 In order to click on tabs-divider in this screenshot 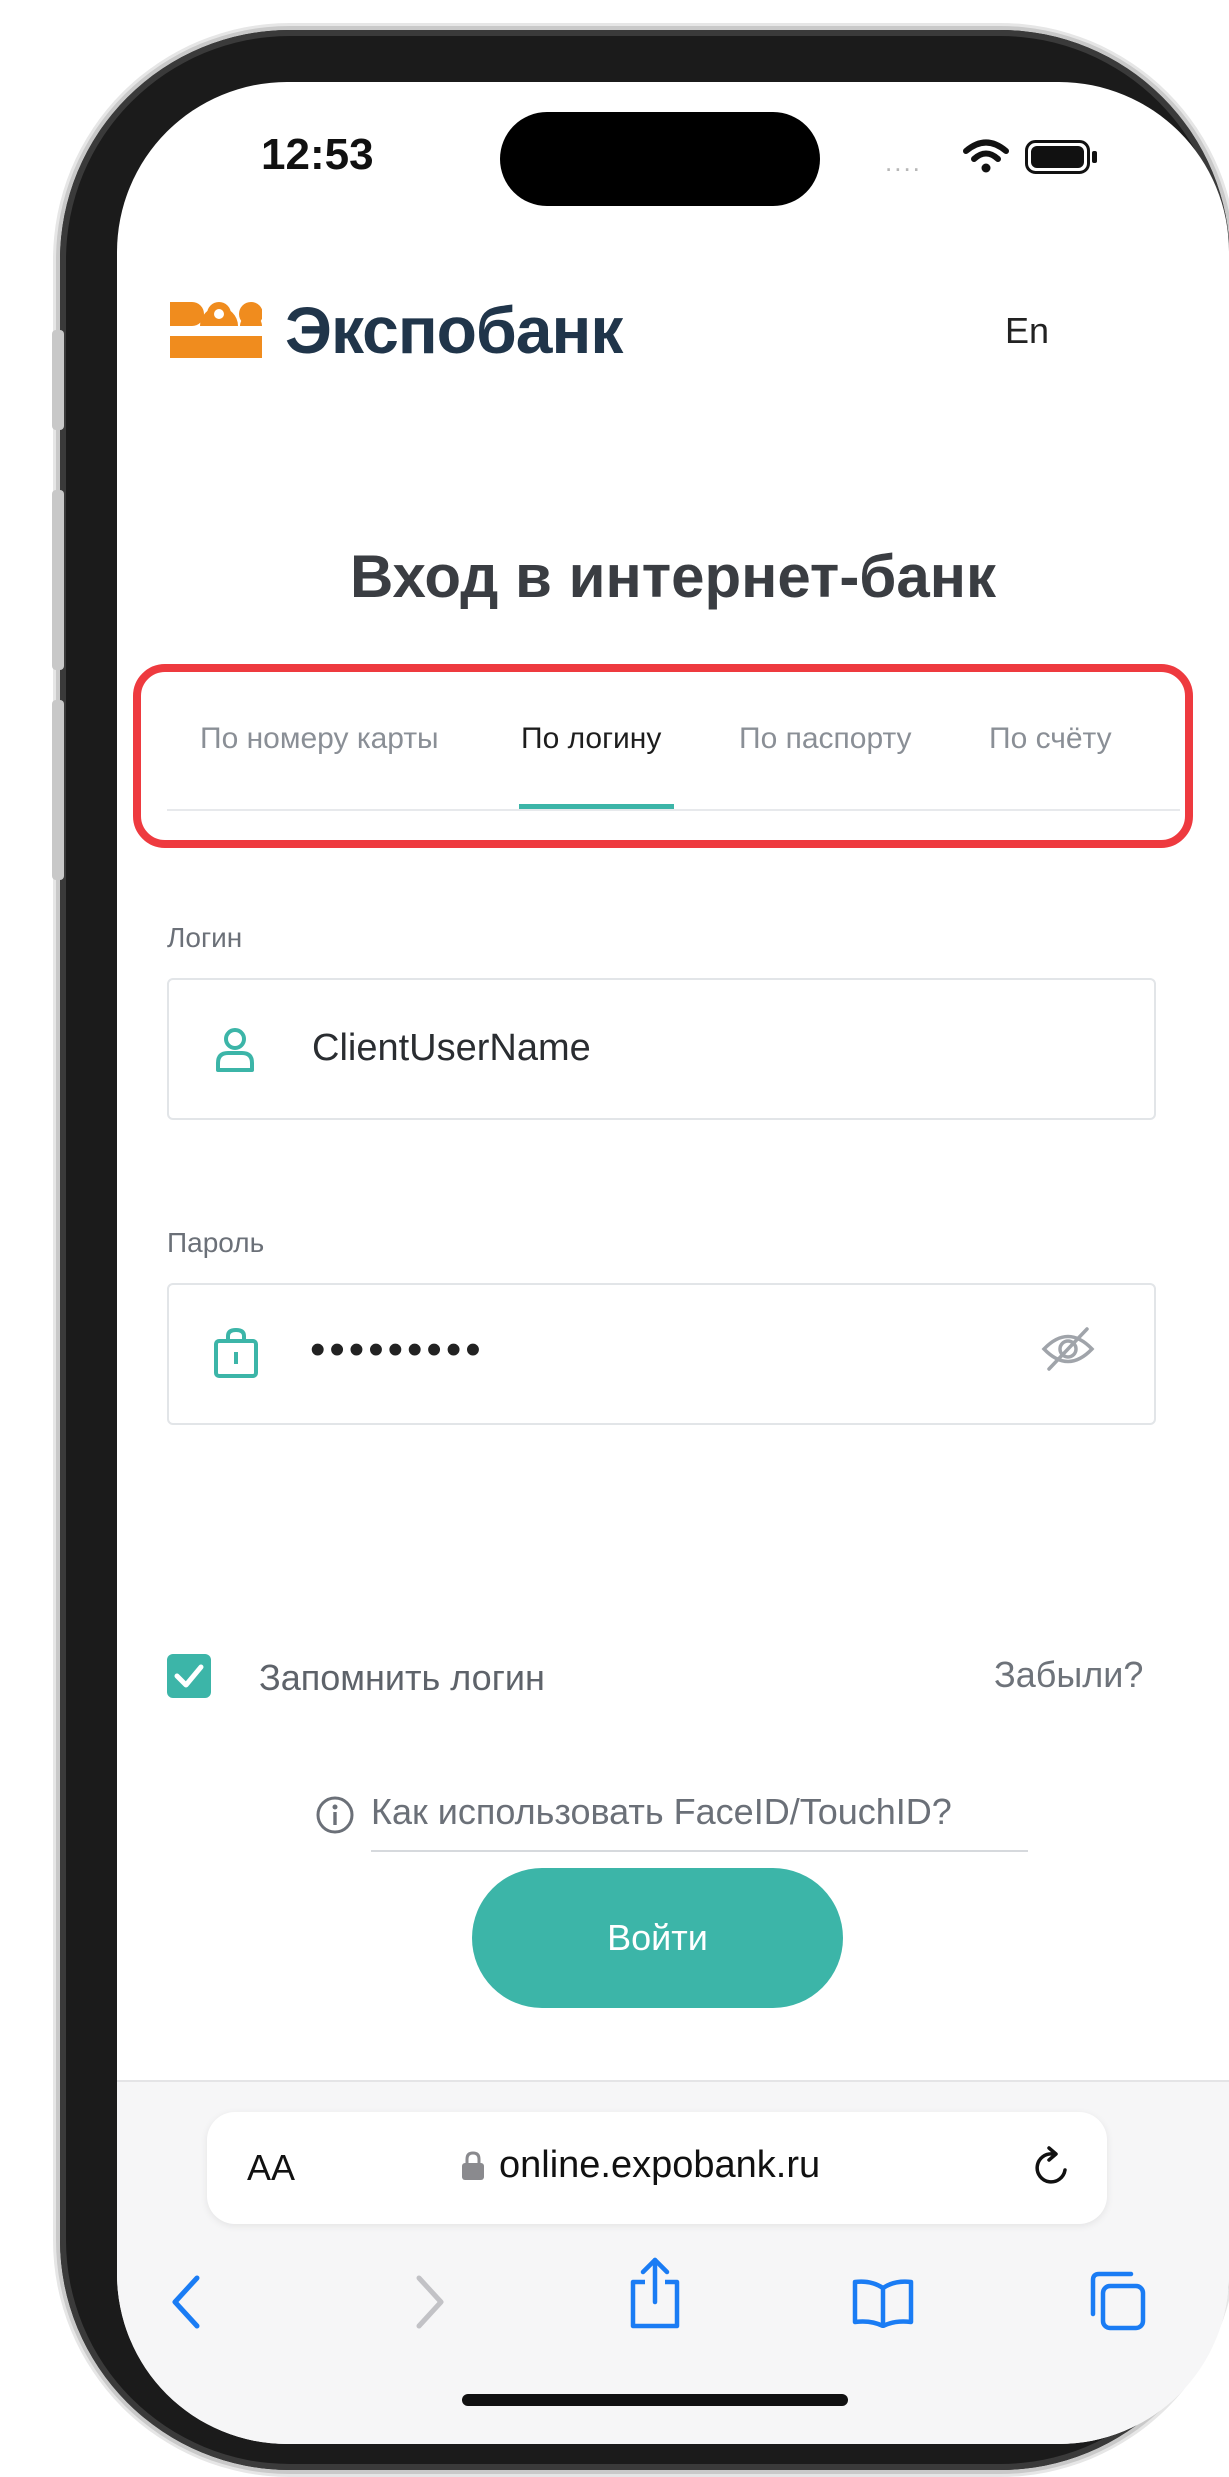, I will do `click(673, 810)`.